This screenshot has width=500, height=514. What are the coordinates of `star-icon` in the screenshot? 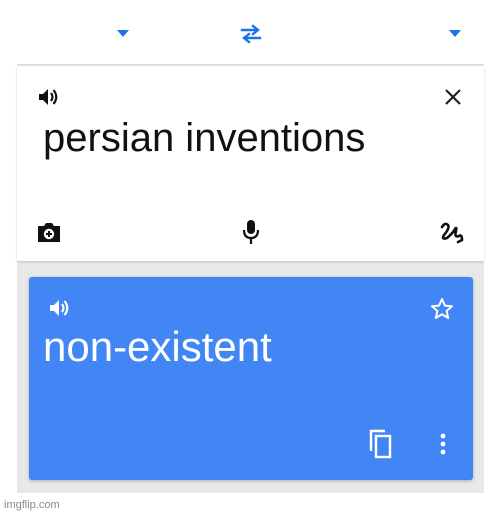 It's located at (442, 308).